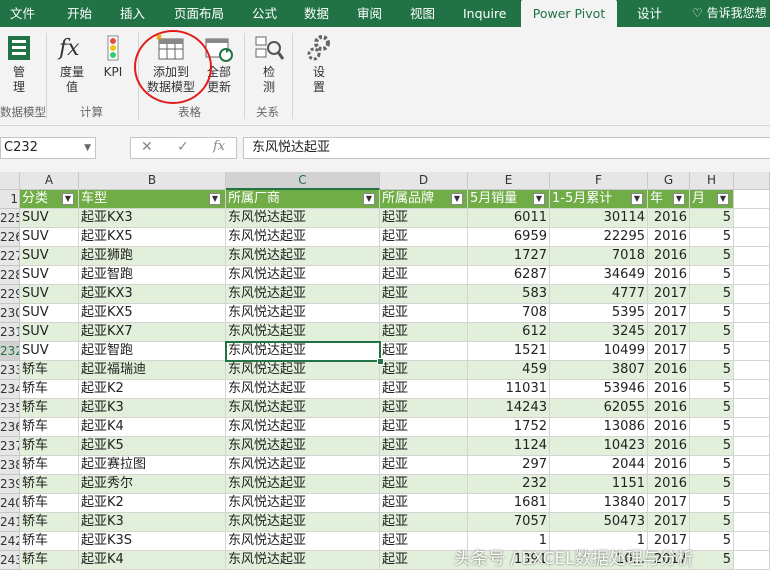  What do you see at coordinates (152, 237) in the screenshot?
I see `table-cell: 起亚KX5` at bounding box center [152, 237].